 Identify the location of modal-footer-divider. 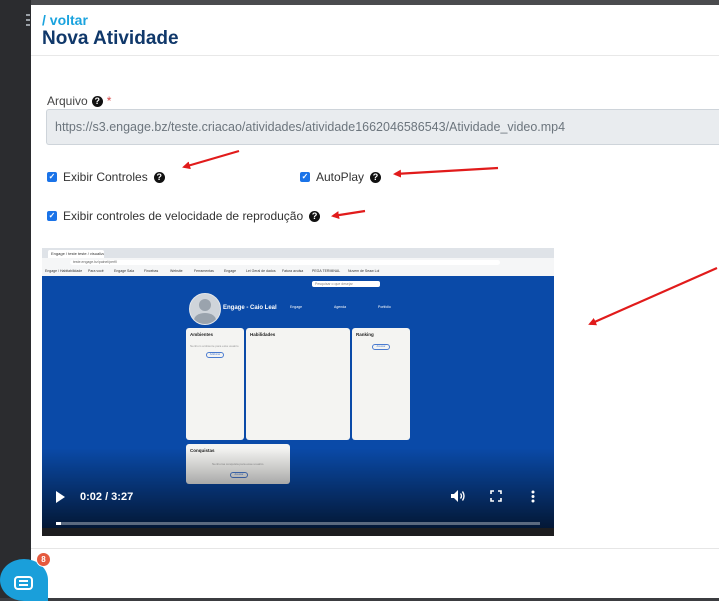
(375, 548).